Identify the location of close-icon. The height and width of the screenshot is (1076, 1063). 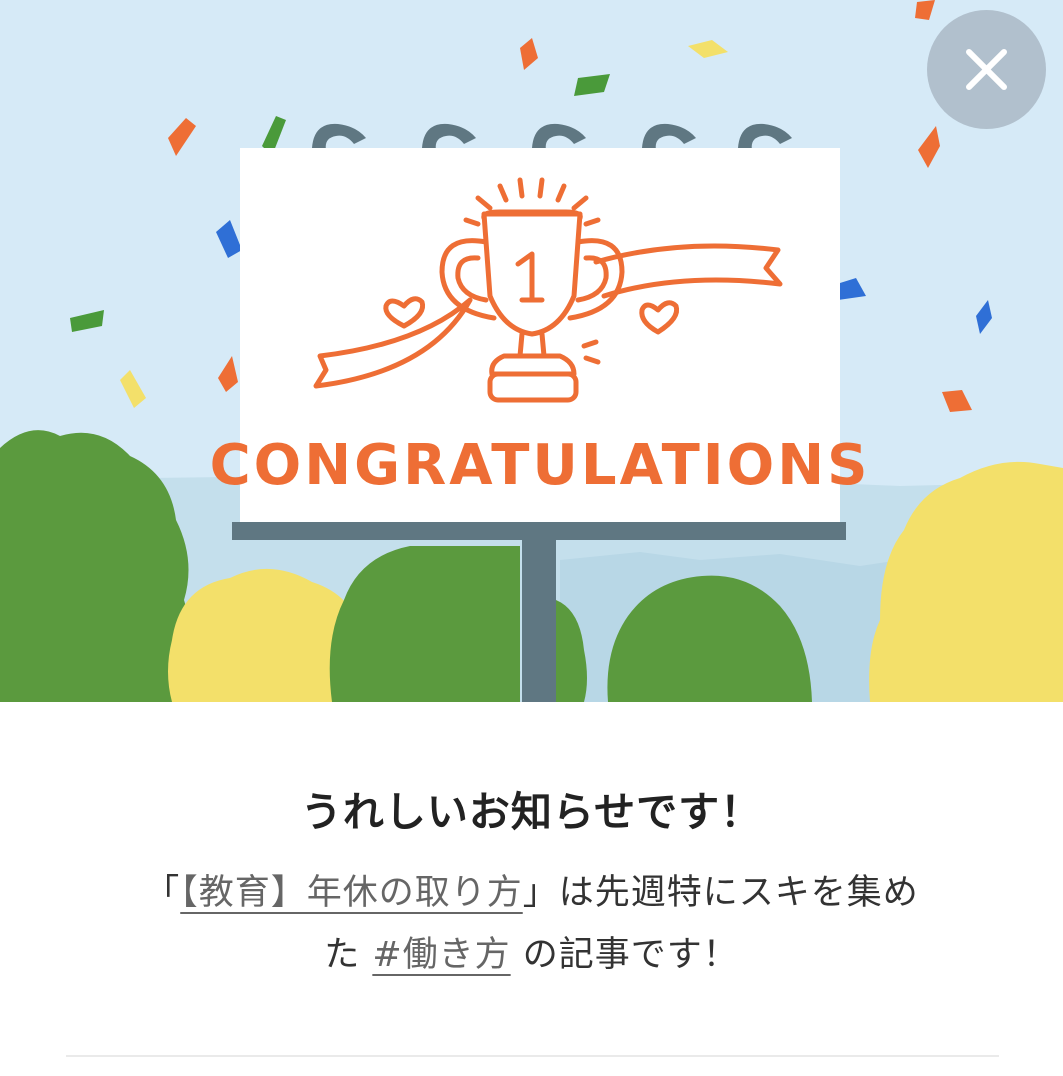
(986, 69).